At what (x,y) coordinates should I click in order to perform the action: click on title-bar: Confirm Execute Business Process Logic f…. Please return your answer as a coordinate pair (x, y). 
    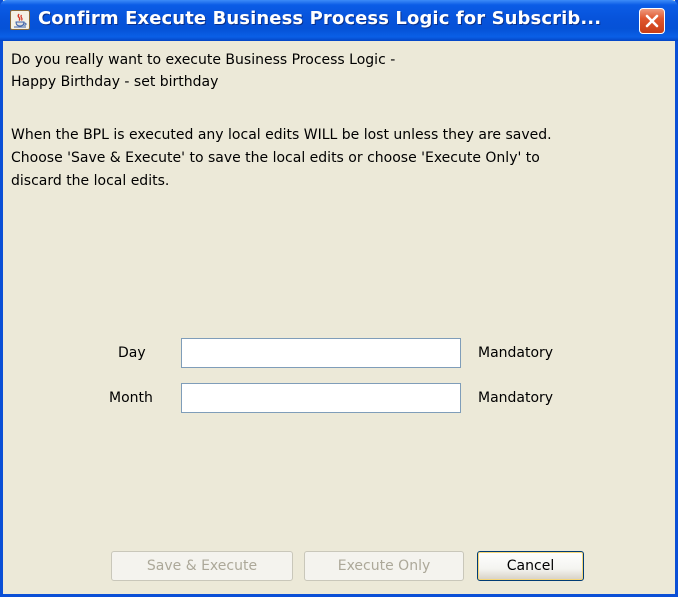
    Looking at the image, I should click on (339, 20).